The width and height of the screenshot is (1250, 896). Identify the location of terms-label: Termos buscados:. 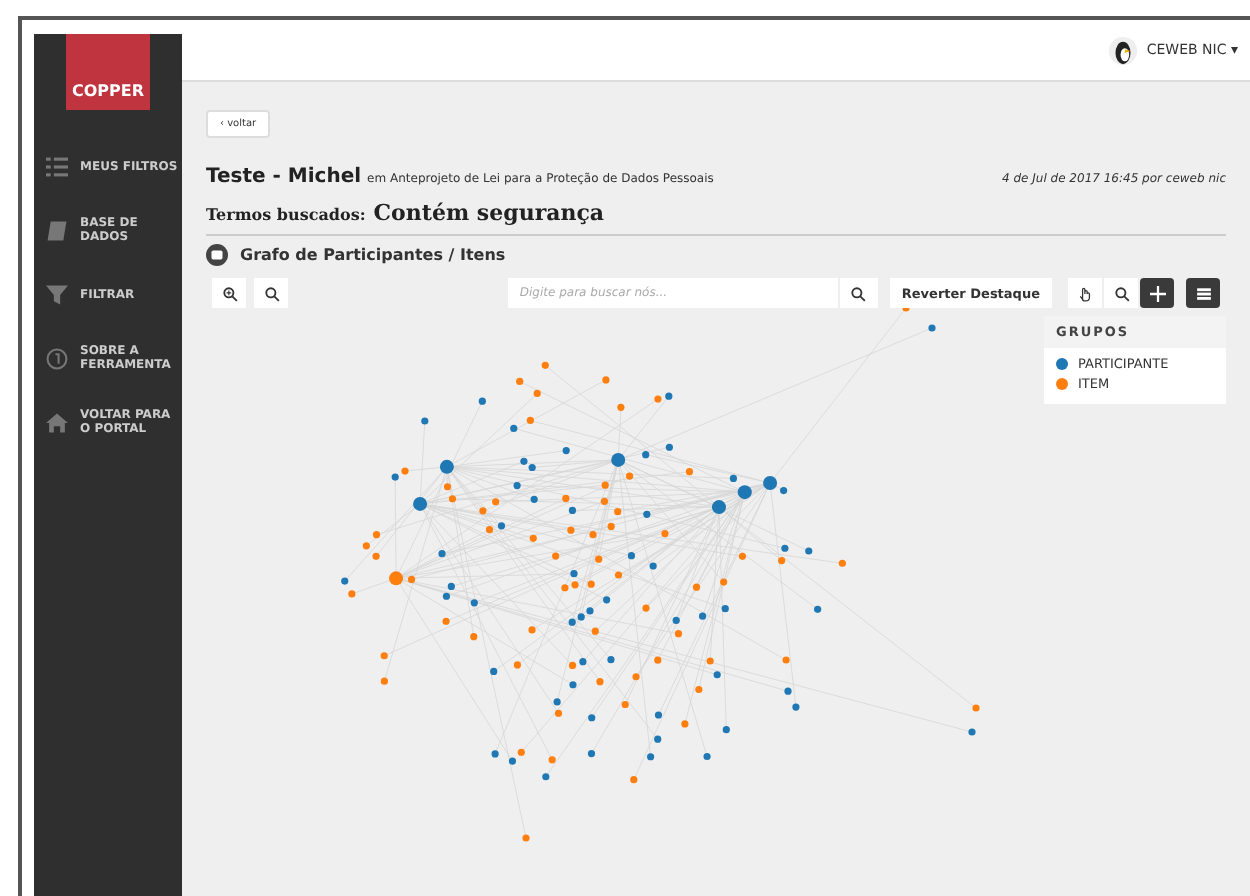
(286, 214).